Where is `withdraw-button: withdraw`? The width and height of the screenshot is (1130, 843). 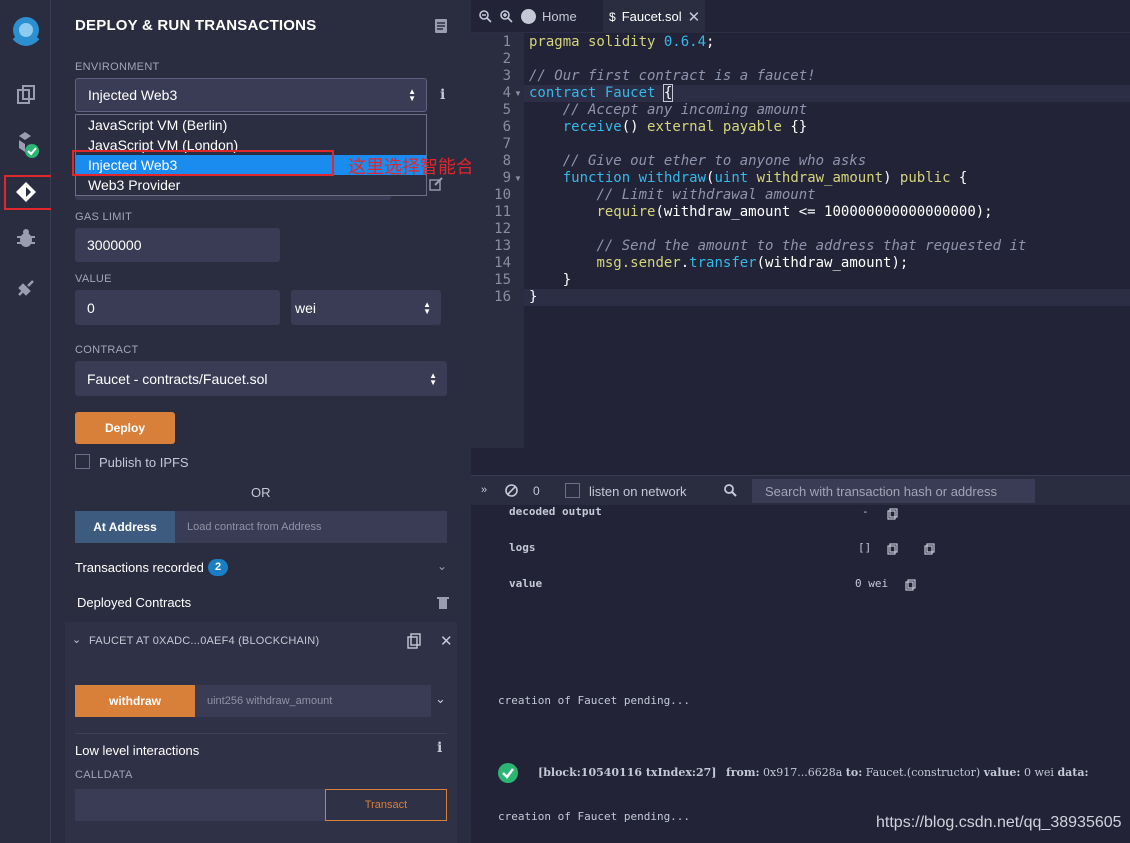 withdraw-button: withdraw is located at coordinates (135, 701).